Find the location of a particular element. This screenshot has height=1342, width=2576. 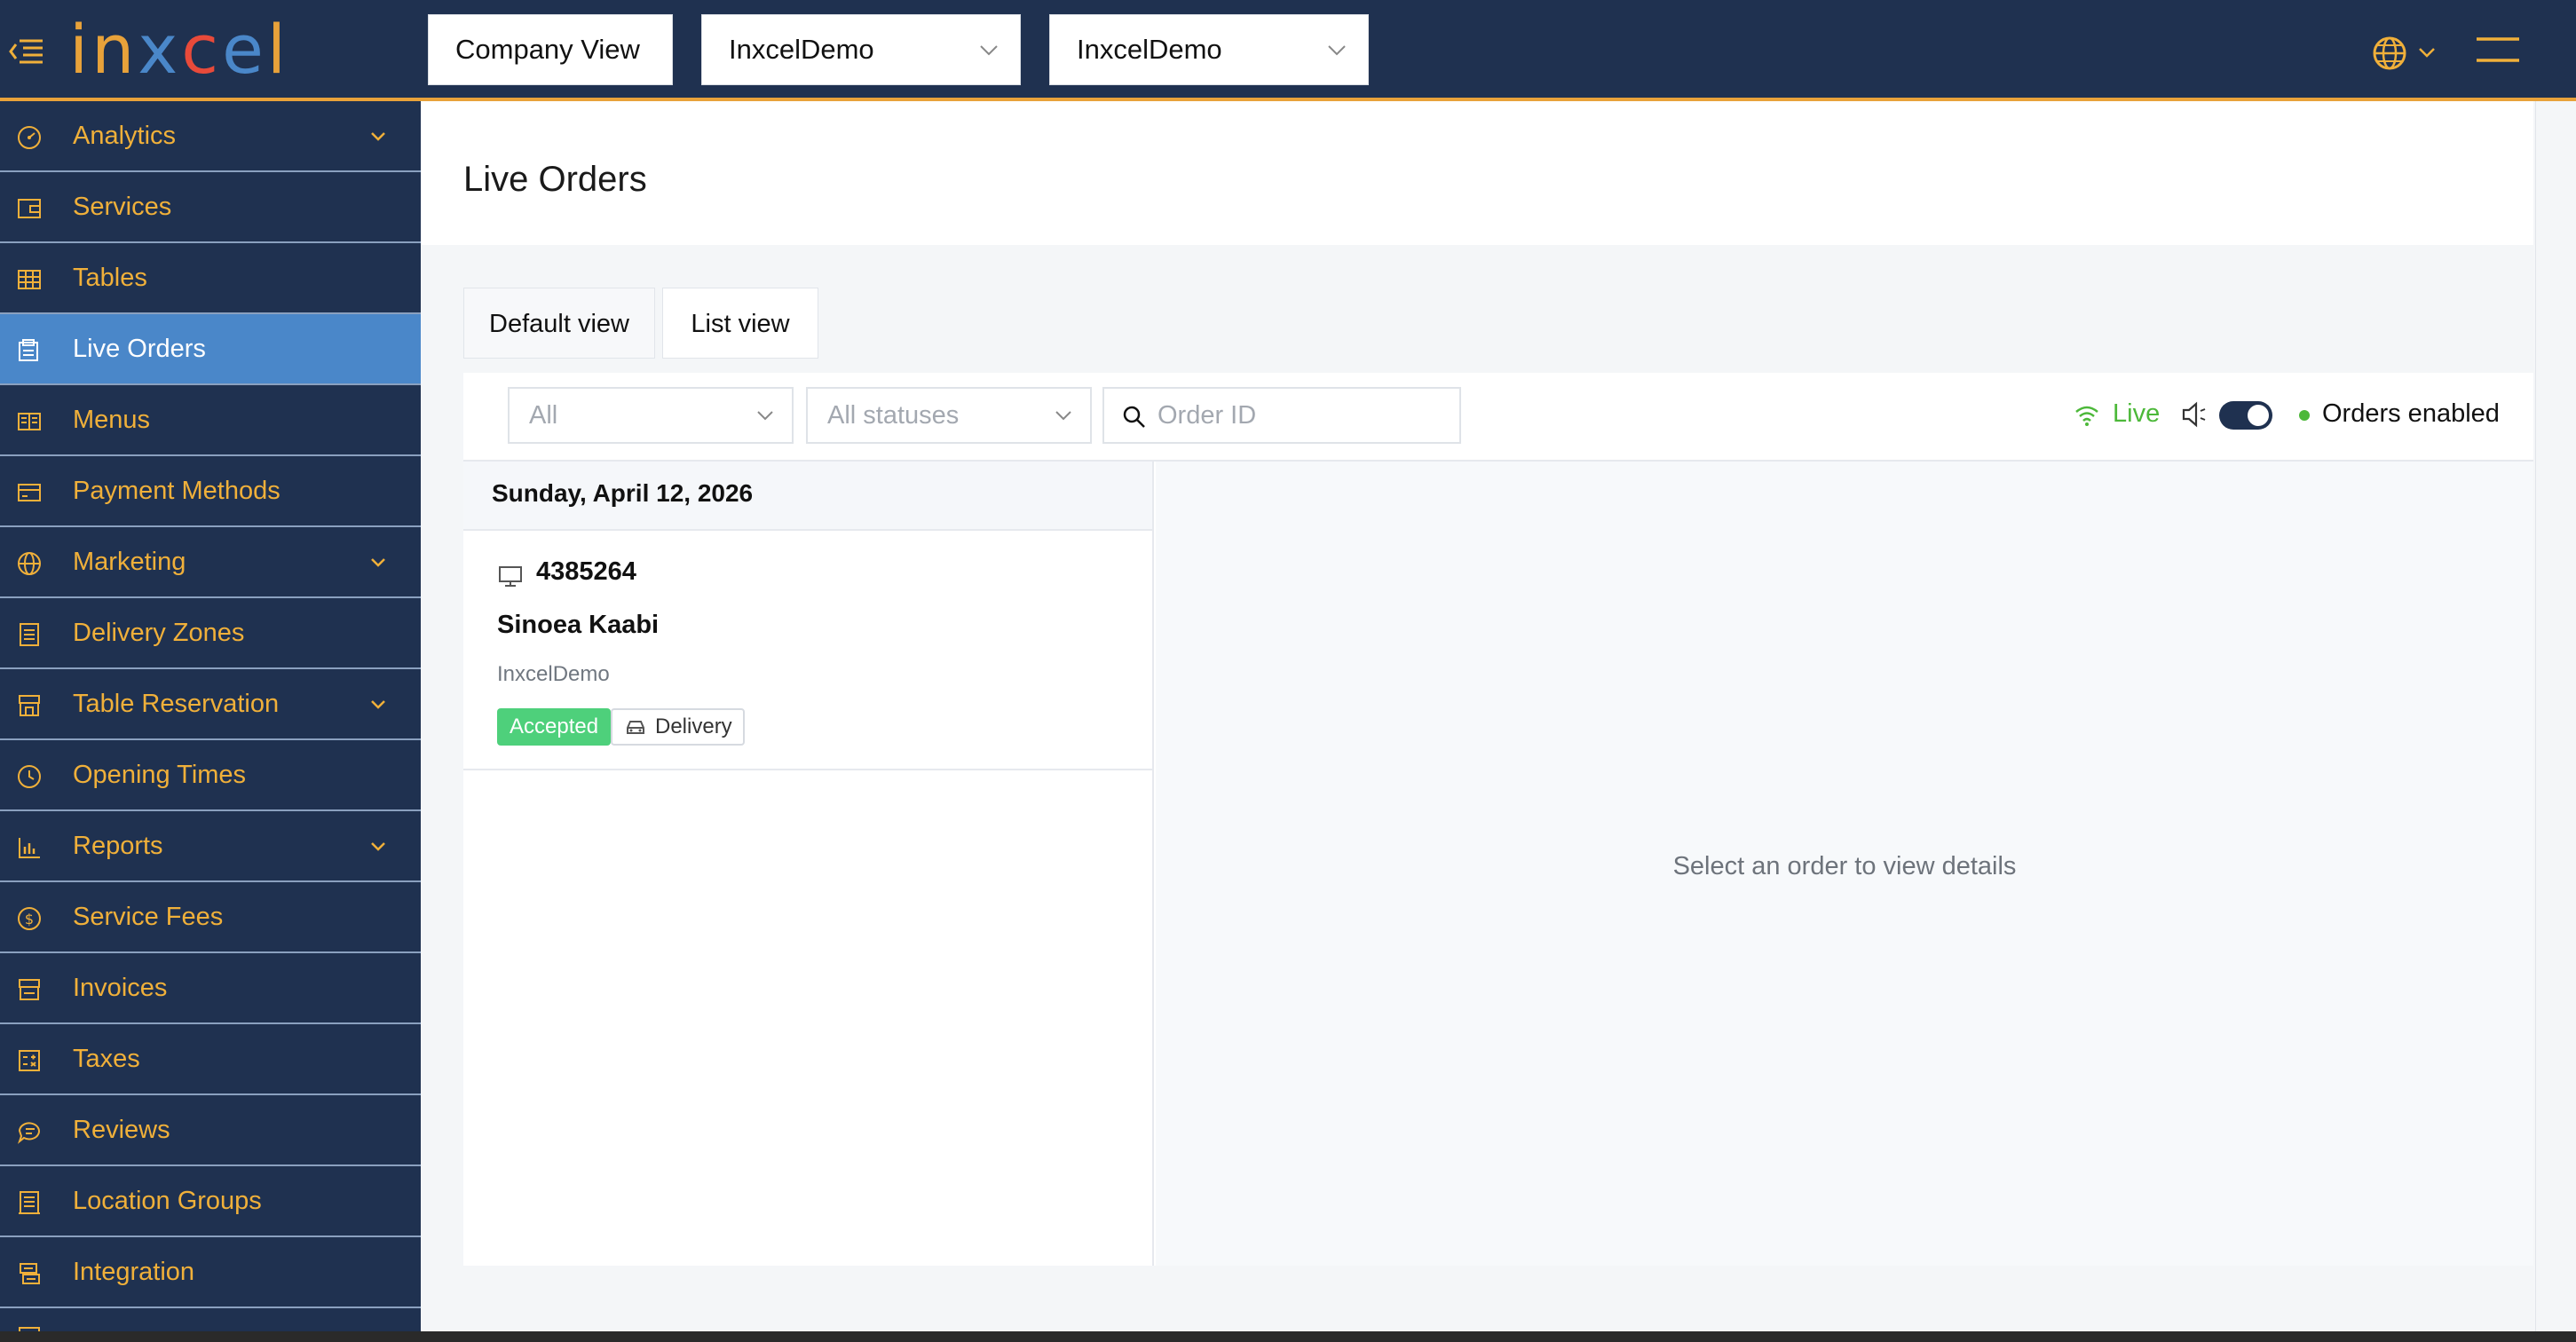

filter-bar: All All statuses Live Orders enabled is located at coordinates (1498, 417).